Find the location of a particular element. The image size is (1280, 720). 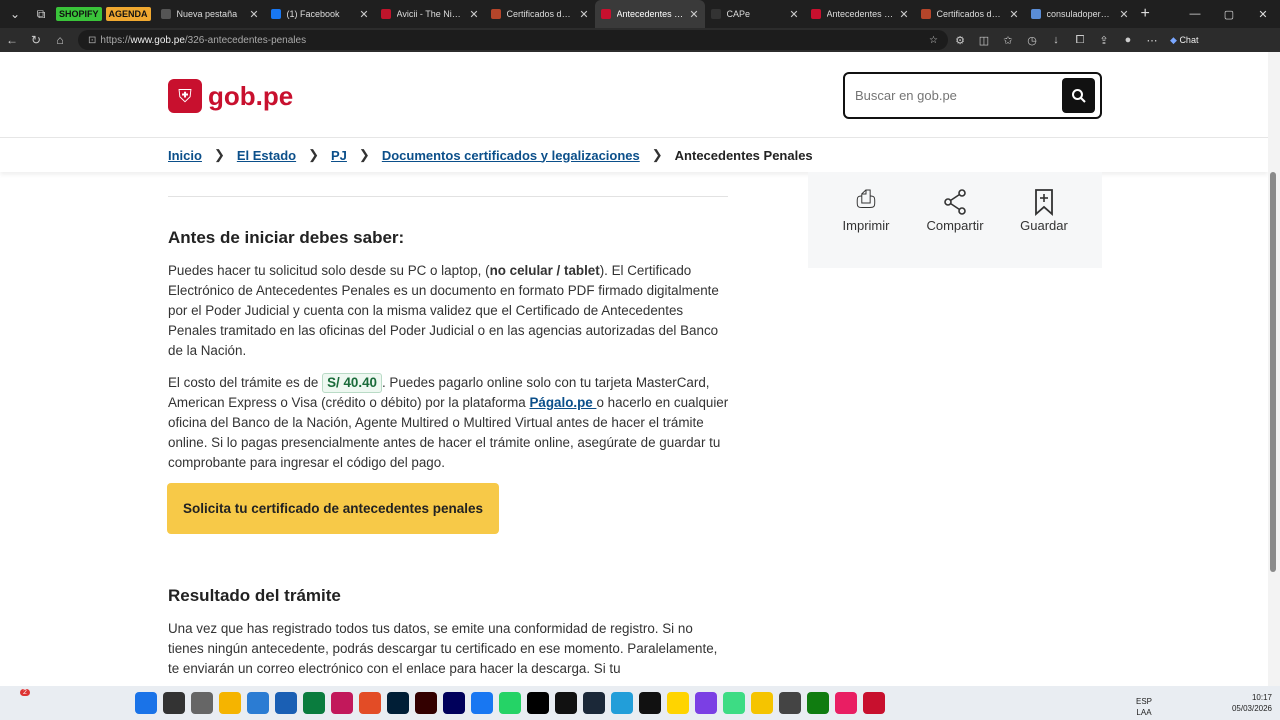

browser-tab: Certificados de ante ✕ is located at coordinates (540, 14).